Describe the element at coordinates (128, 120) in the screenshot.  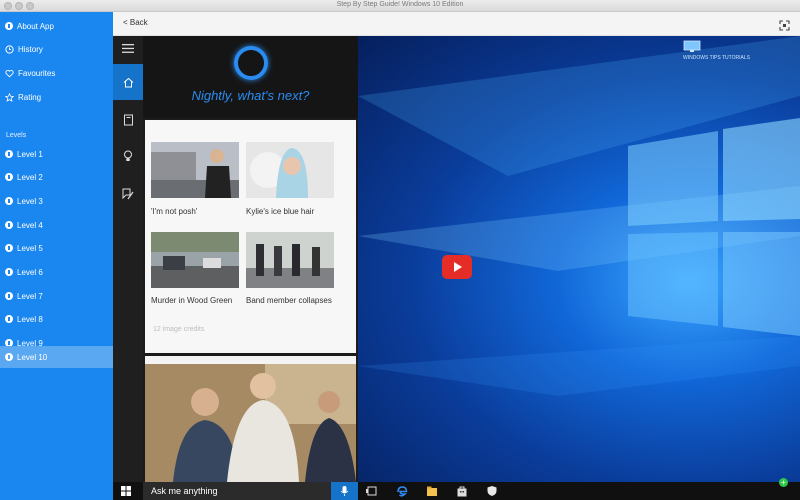
I see `notebook-icon` at that location.